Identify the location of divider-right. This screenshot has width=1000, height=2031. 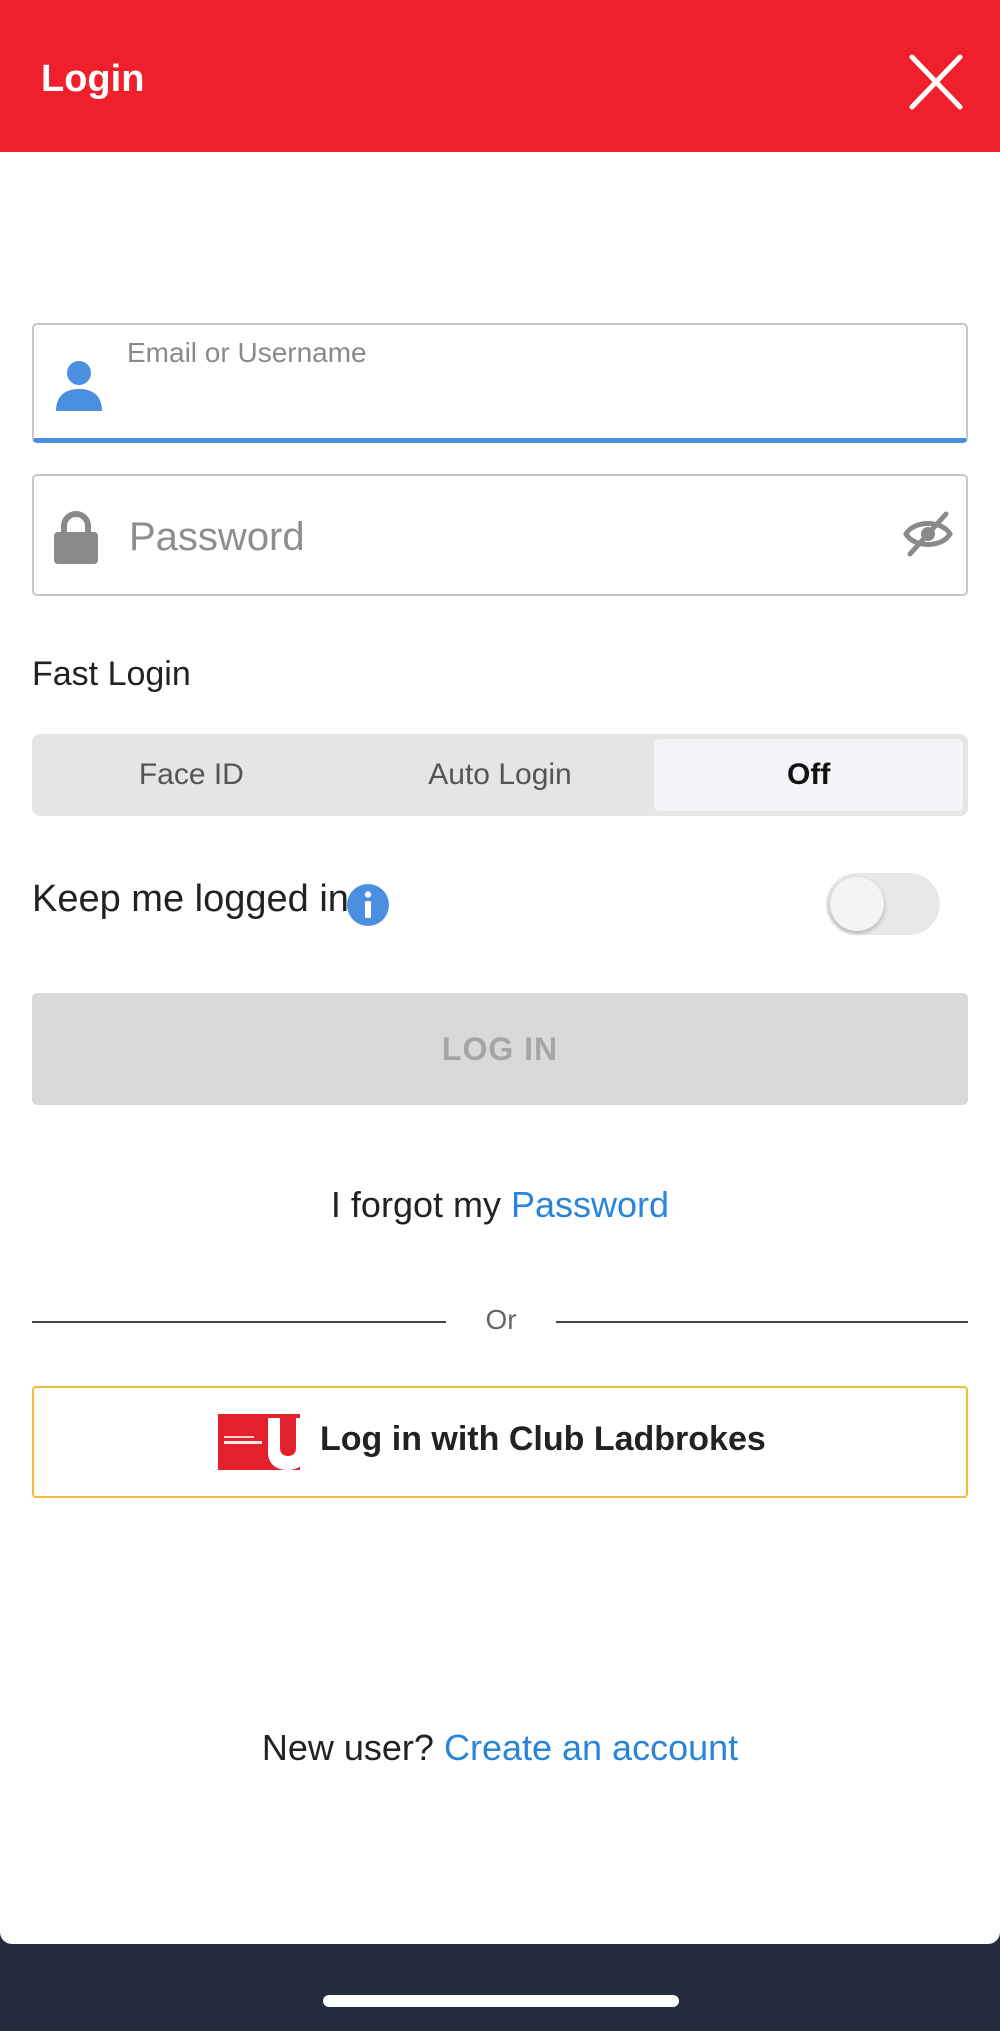
(762, 1322).